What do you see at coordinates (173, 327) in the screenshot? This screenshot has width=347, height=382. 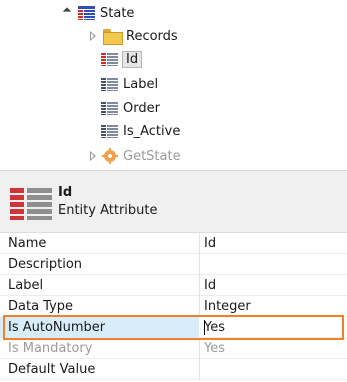 I see `property-row-is-autonumber: Is AutoNumber Yes` at bounding box center [173, 327].